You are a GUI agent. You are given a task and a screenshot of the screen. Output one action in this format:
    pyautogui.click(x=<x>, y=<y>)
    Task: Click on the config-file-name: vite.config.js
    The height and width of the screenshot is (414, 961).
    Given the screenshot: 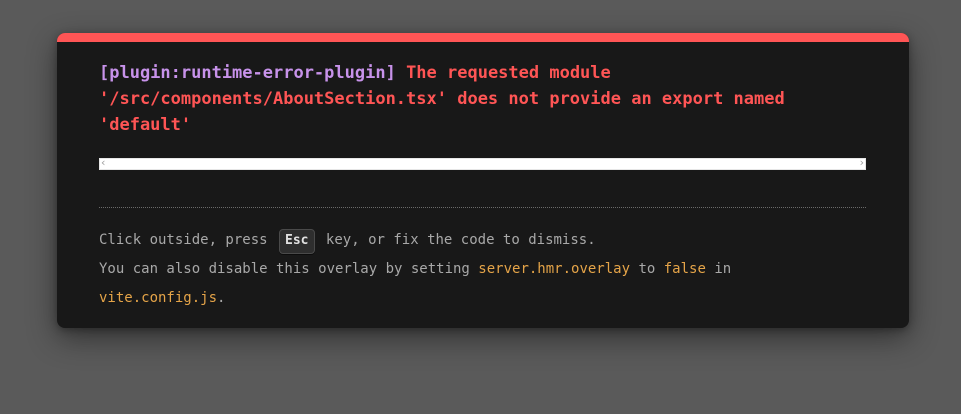 What is the action you would take?
    pyautogui.click(x=158, y=298)
    